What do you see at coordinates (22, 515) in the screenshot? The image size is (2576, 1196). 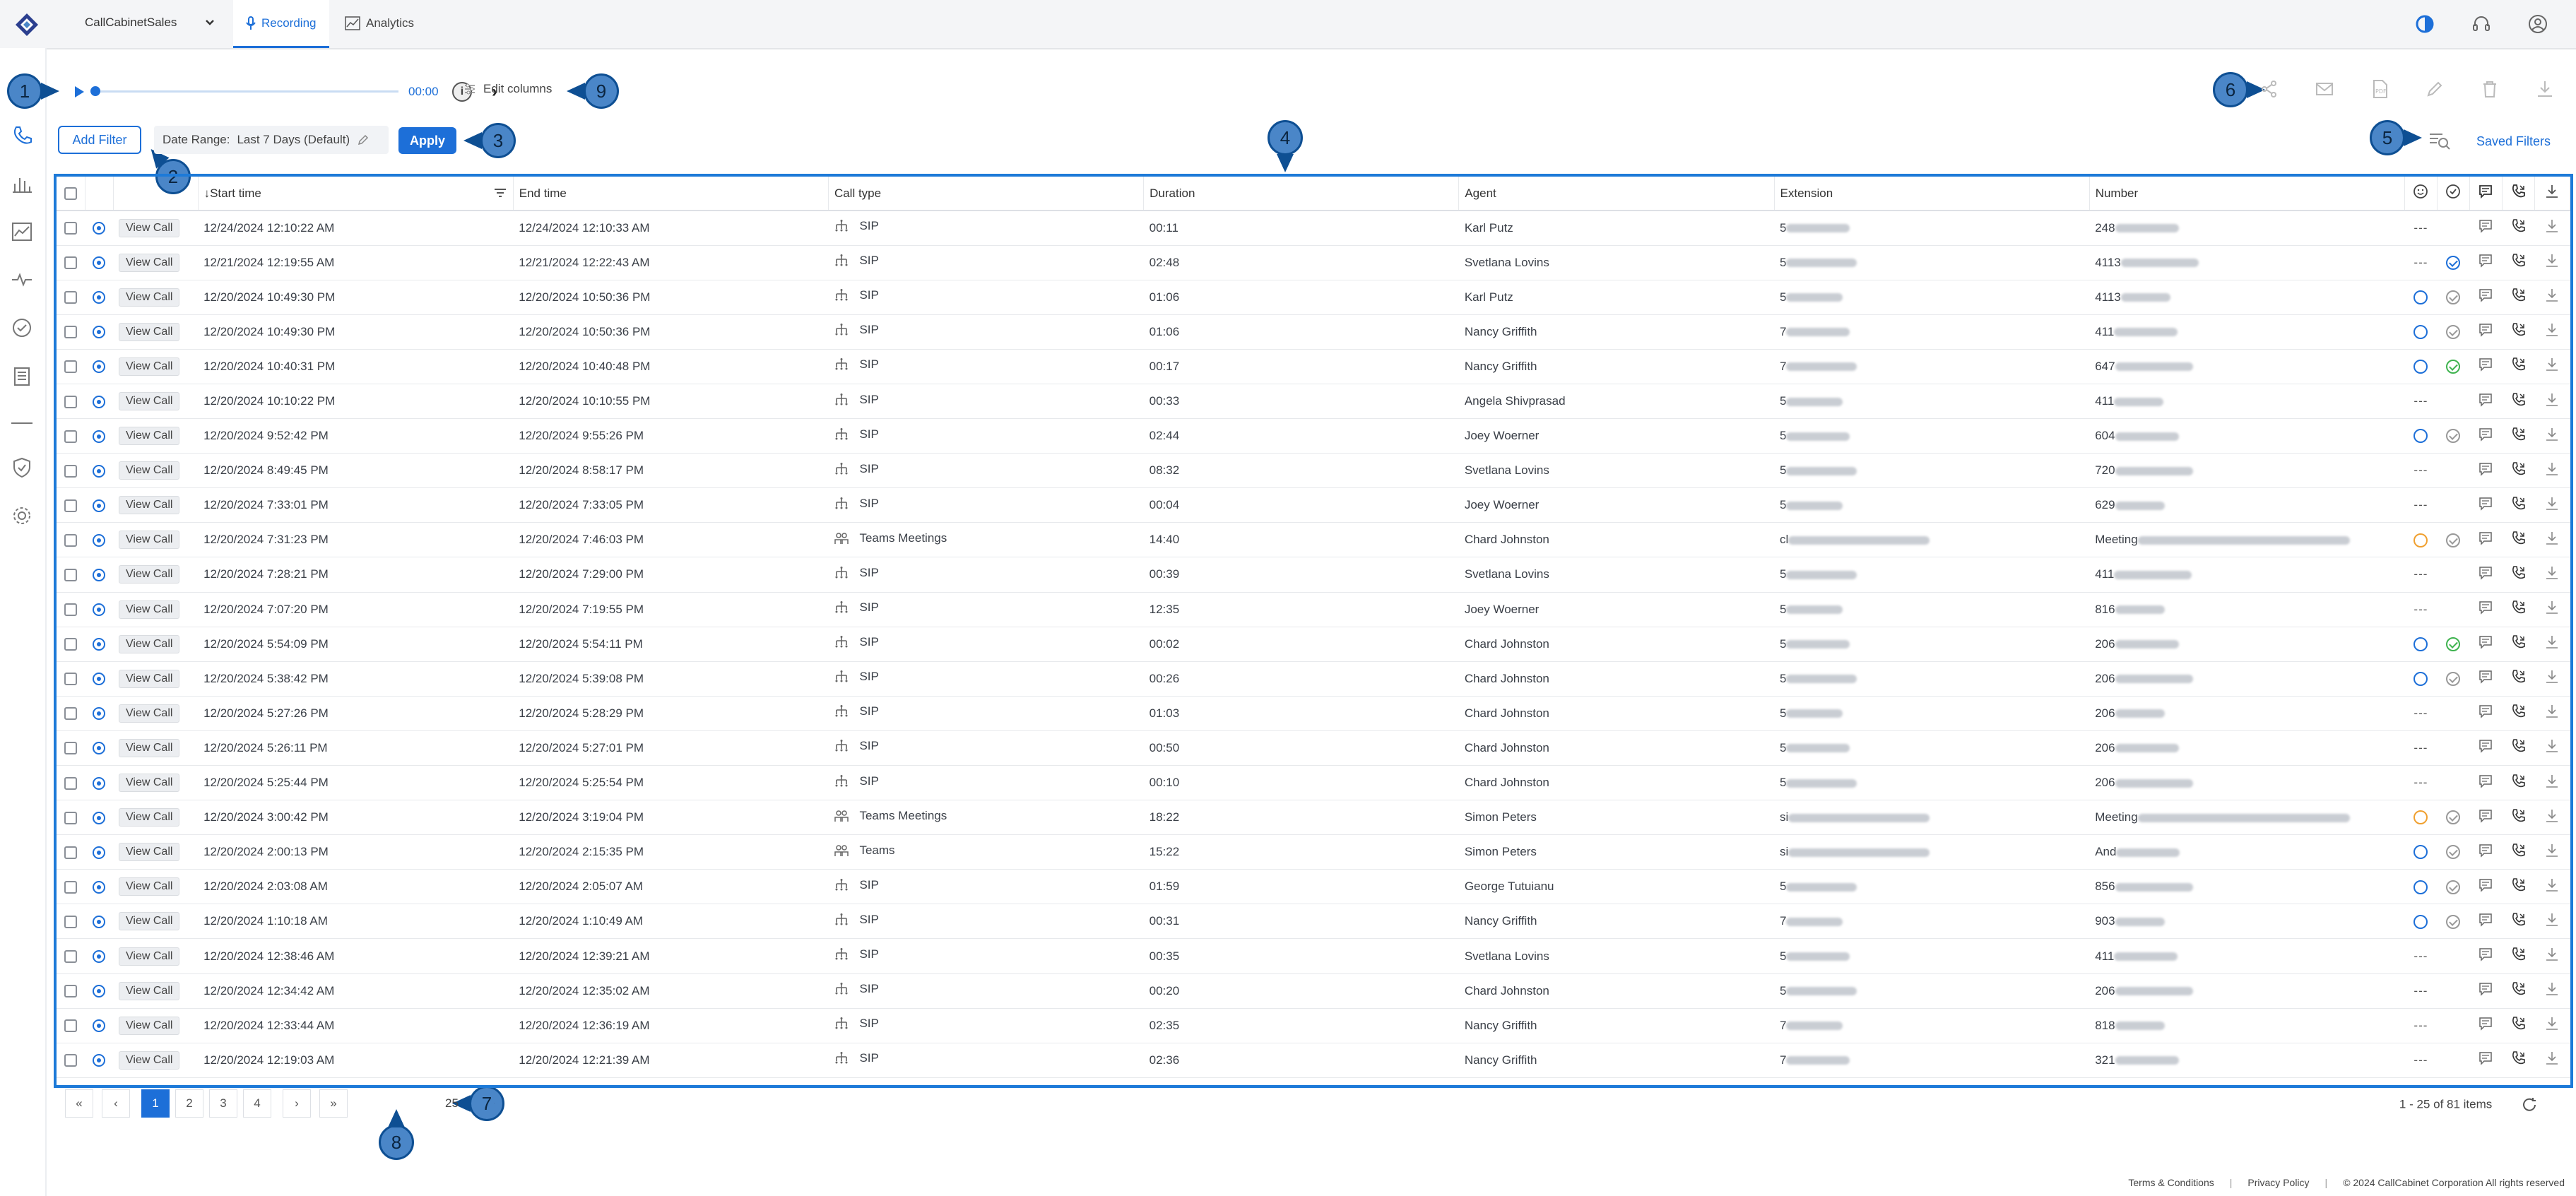 I see `settings-icon` at bounding box center [22, 515].